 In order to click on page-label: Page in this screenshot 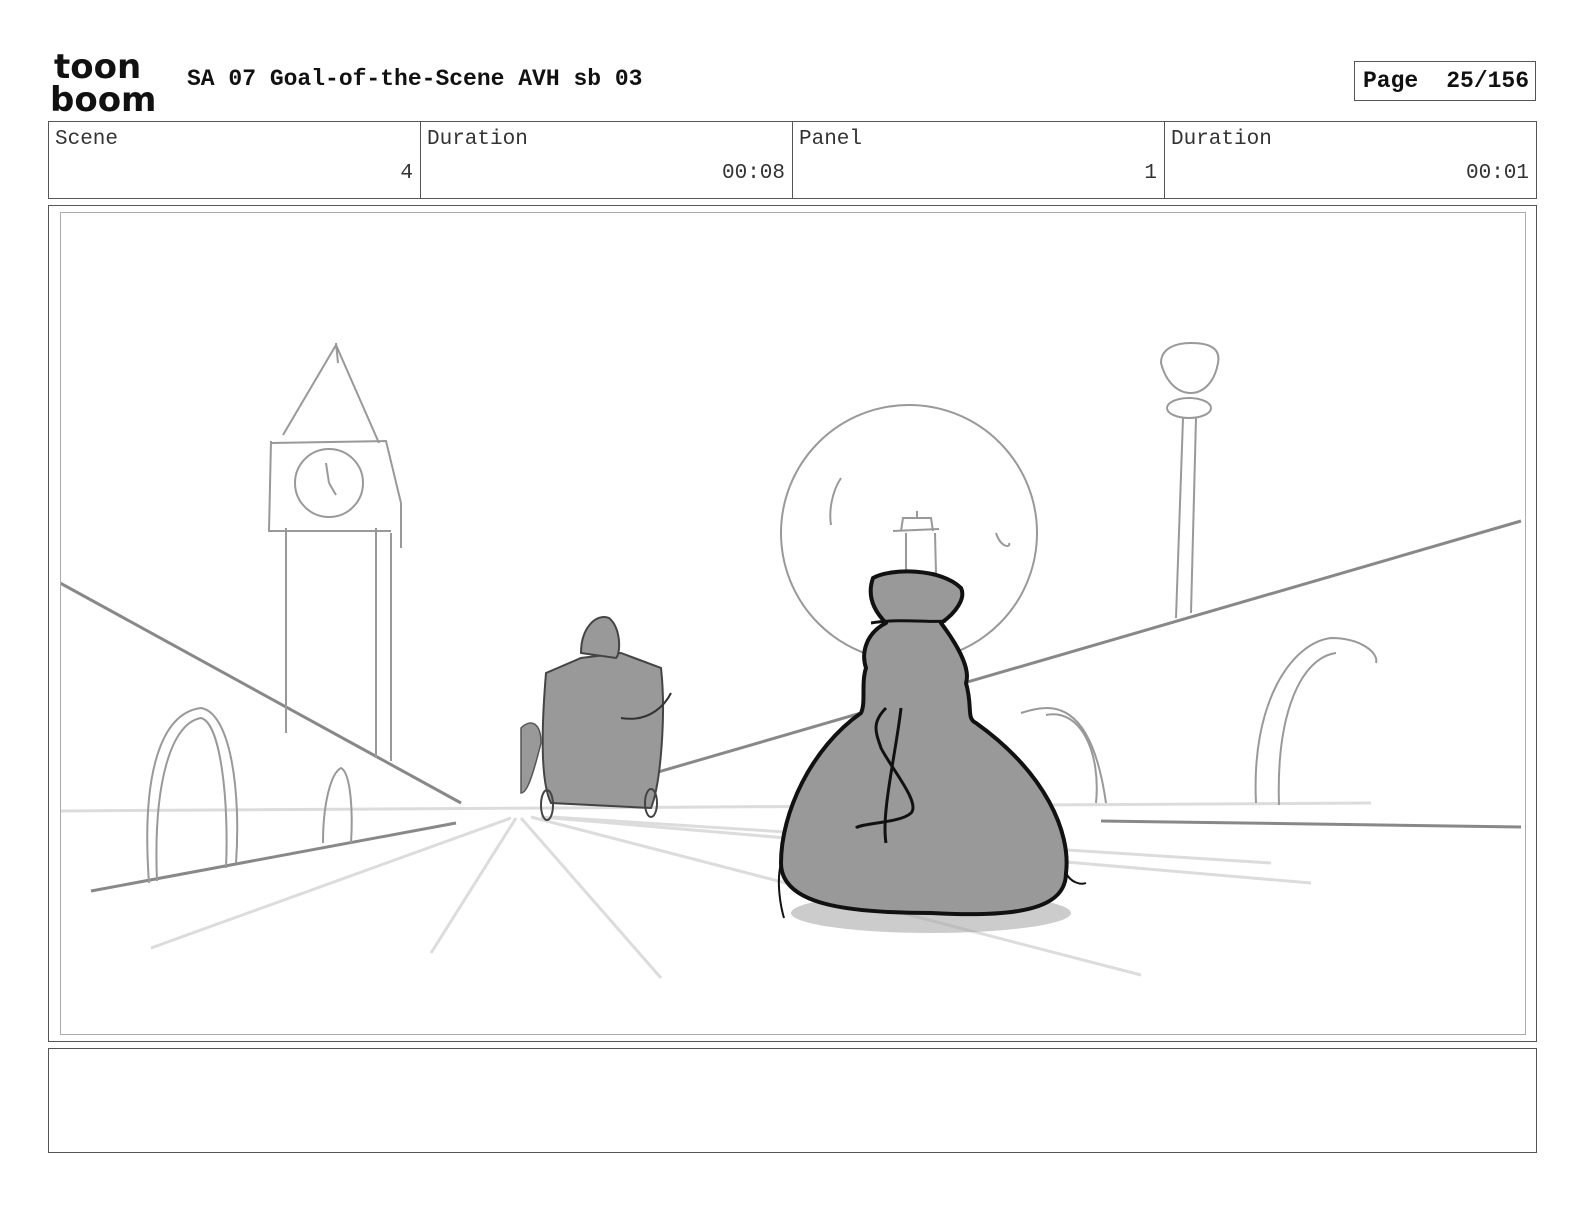, I will do `click(1391, 81)`.